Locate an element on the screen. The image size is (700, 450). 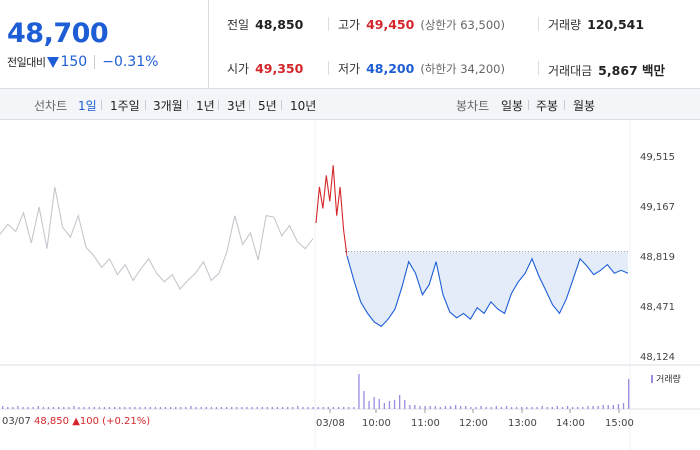
x-tick-label: 13:00 is located at coordinates (522, 423).